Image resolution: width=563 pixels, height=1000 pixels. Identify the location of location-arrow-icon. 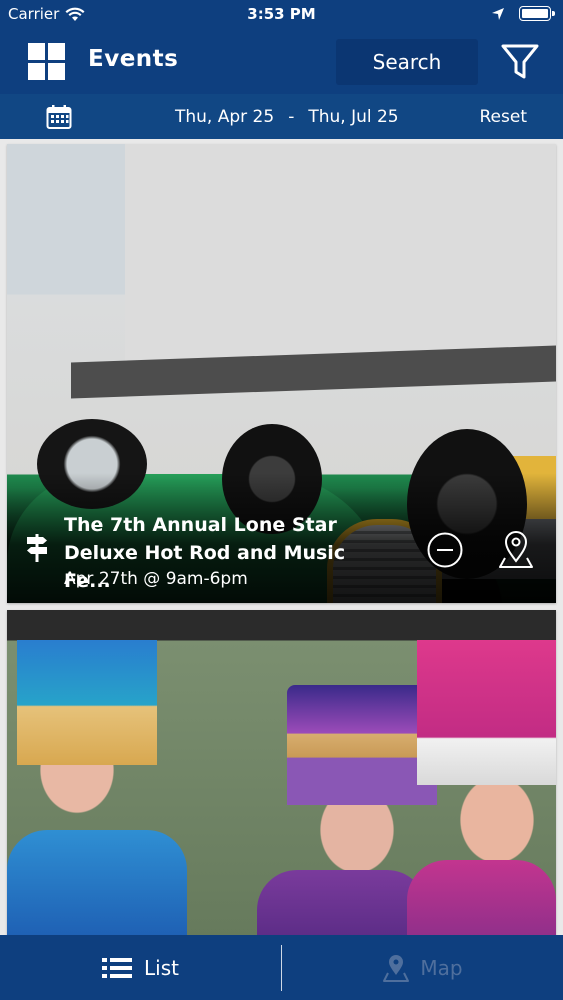
(498, 13).